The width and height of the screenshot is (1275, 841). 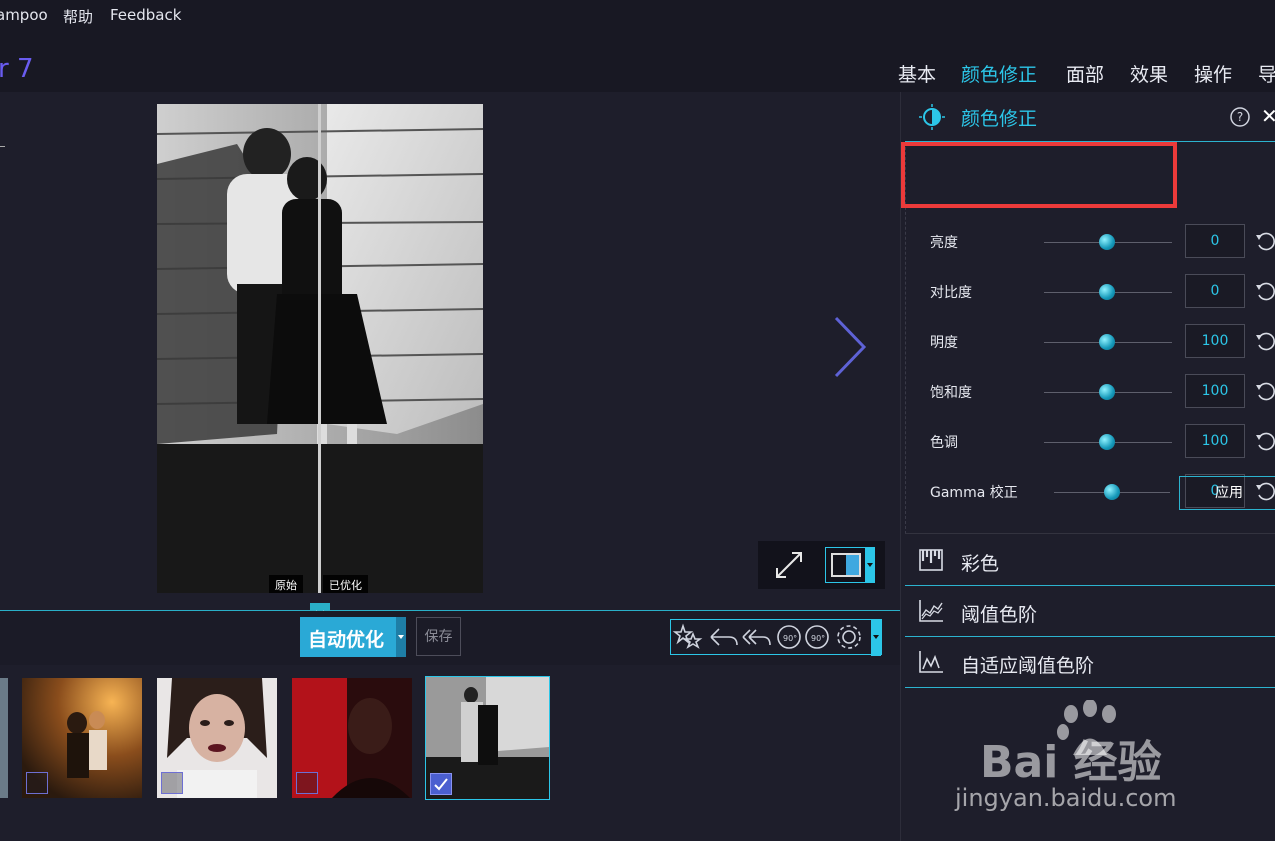 I want to click on slider-label: 色调, so click(x=944, y=443).